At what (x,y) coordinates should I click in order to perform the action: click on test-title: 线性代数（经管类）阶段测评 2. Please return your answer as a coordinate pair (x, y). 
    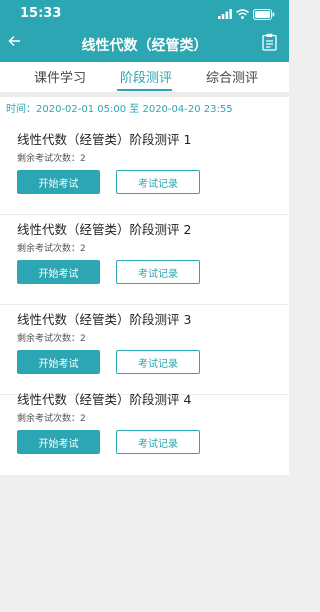
    Looking at the image, I should click on (104, 229).